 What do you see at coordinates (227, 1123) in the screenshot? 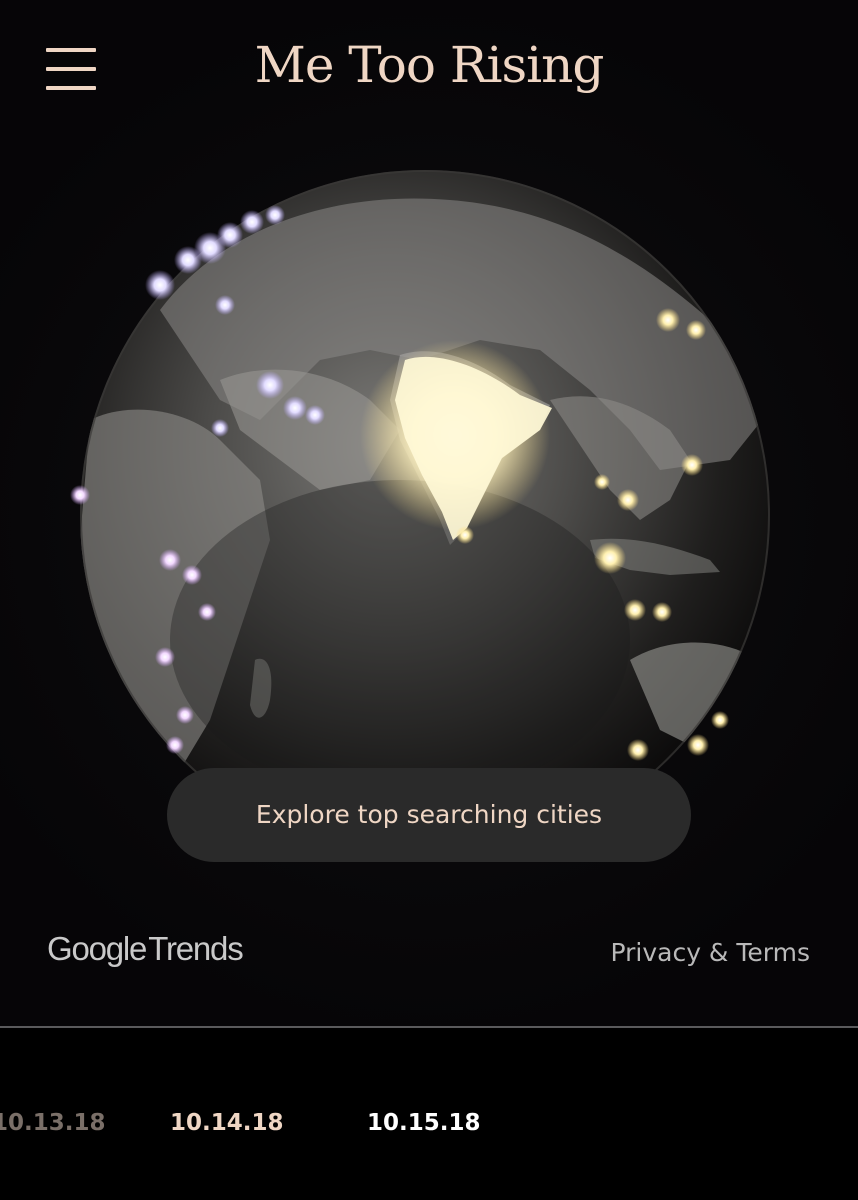
I see `timeline-date: 10.14.18` at bounding box center [227, 1123].